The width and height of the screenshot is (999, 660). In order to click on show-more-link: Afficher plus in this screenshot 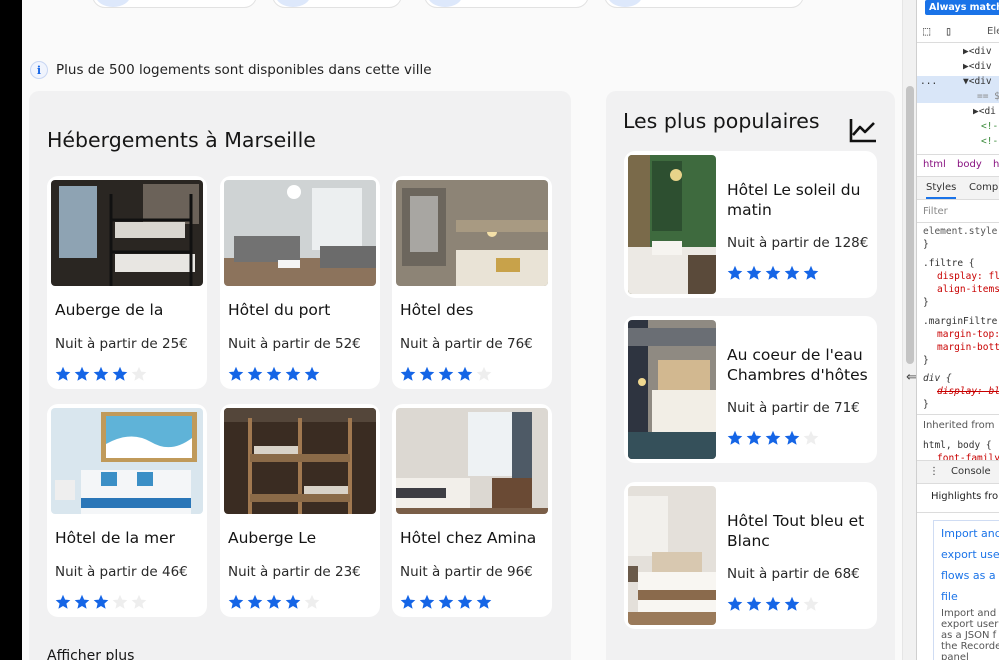, I will do `click(90, 654)`.